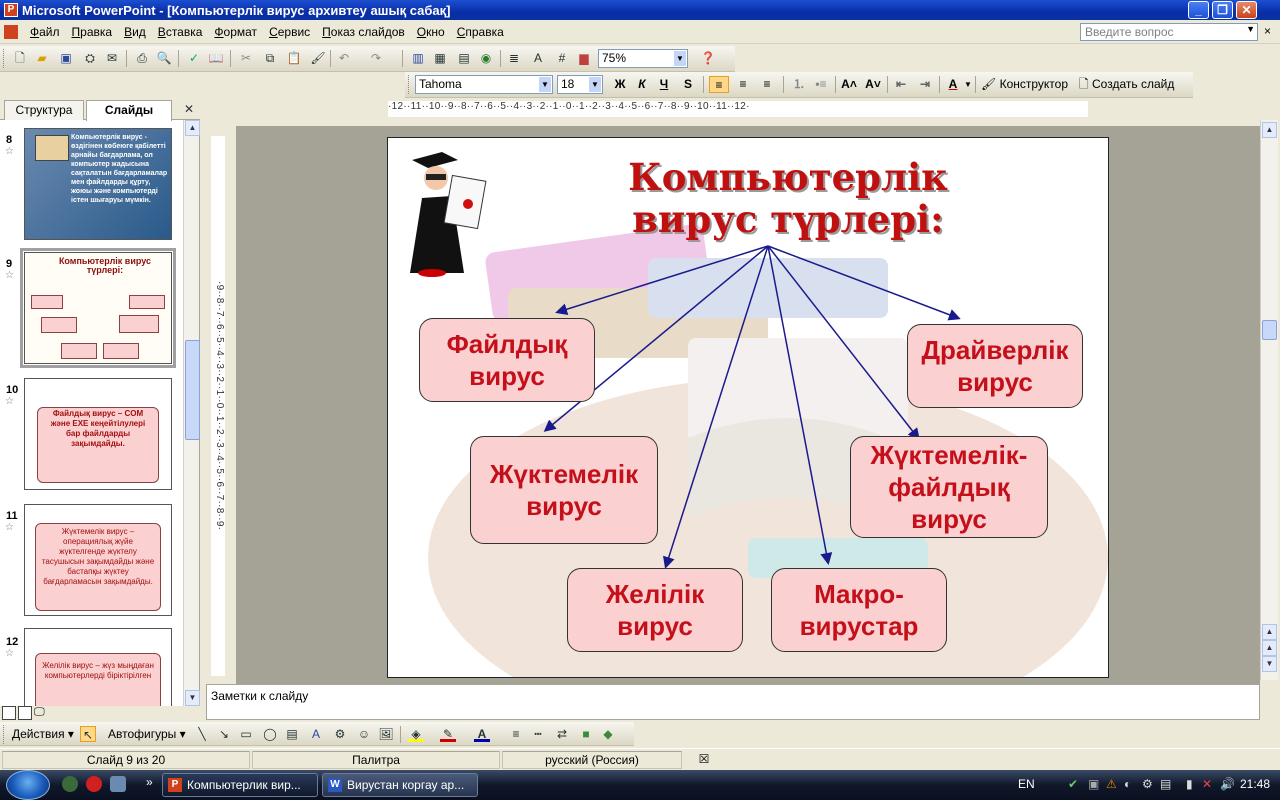 The image size is (1280, 800). Describe the element at coordinates (925, 84) in the screenshot. I see `increase-indent-icon: ⇥` at that location.